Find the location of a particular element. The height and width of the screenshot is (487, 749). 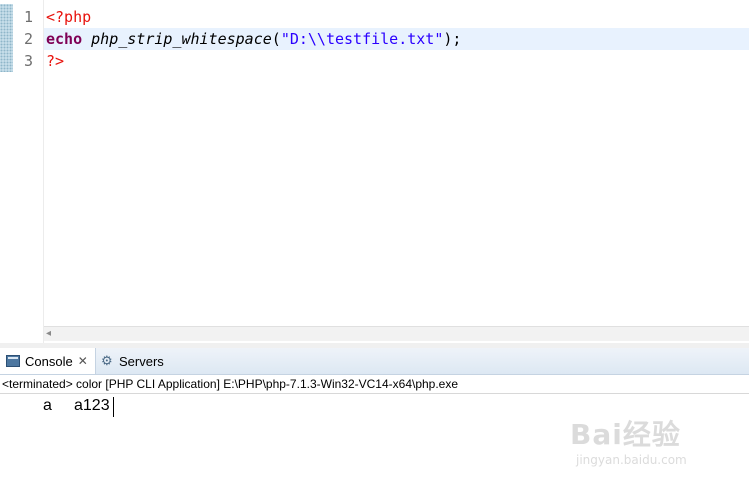

function-name: php_strip_whitespace is located at coordinates (181, 39).